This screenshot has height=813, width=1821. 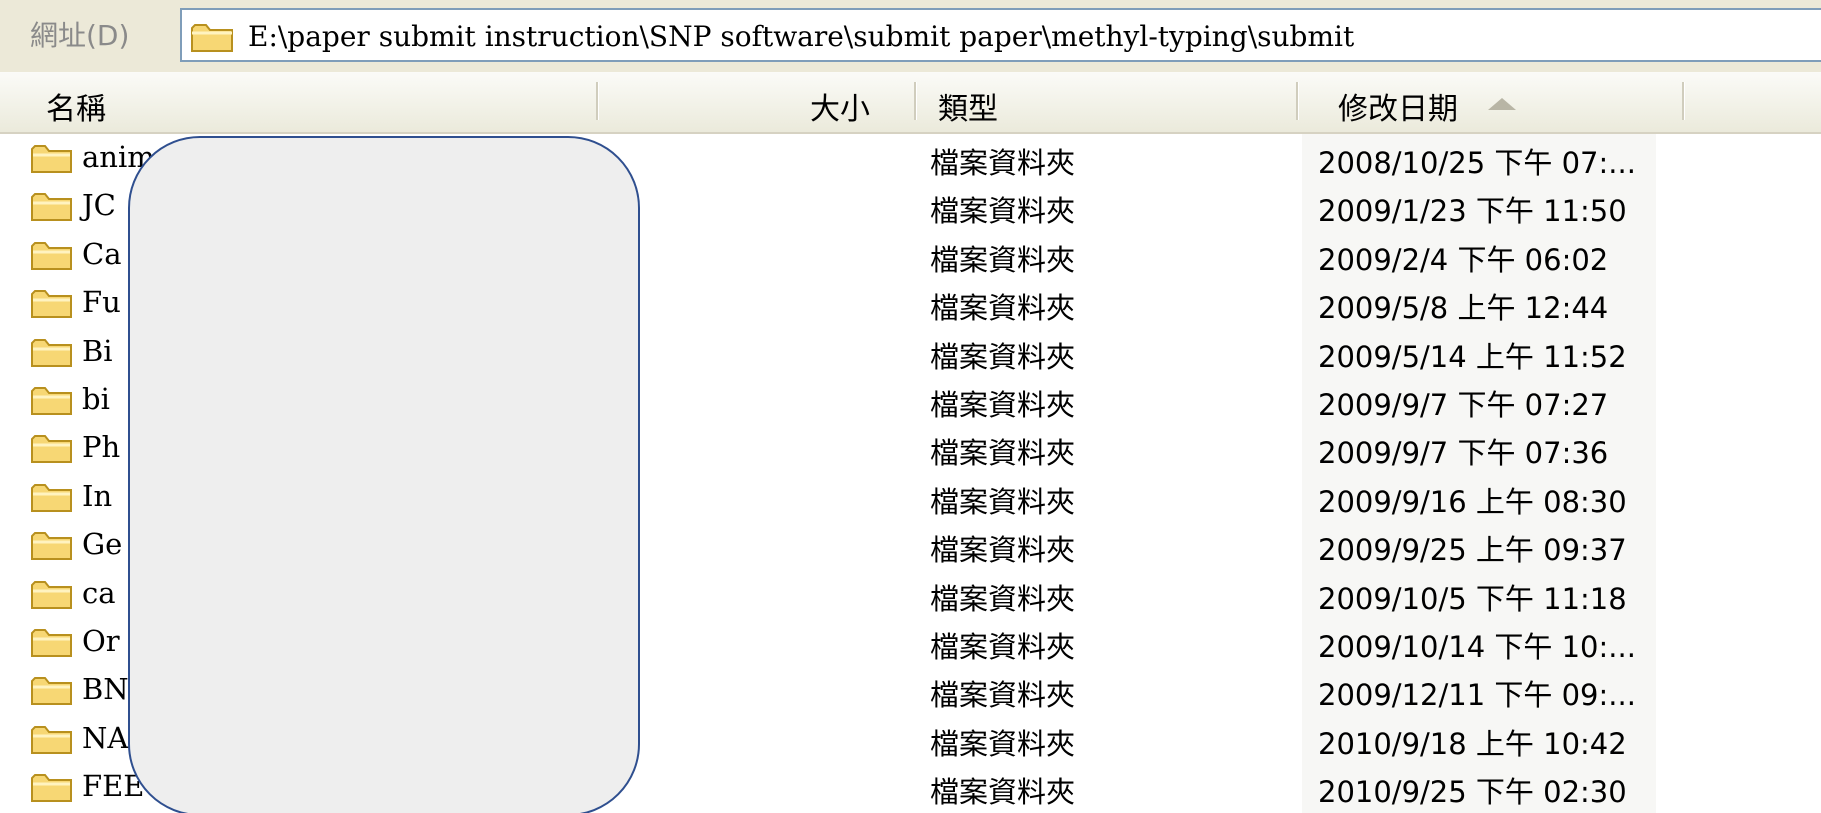 What do you see at coordinates (840, 106) in the screenshot?
I see `column-header-size: 大小` at bounding box center [840, 106].